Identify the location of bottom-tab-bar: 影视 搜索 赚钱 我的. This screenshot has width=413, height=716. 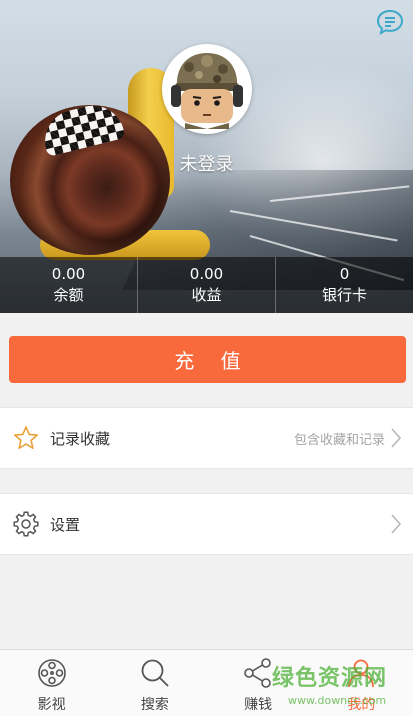
(206, 682).